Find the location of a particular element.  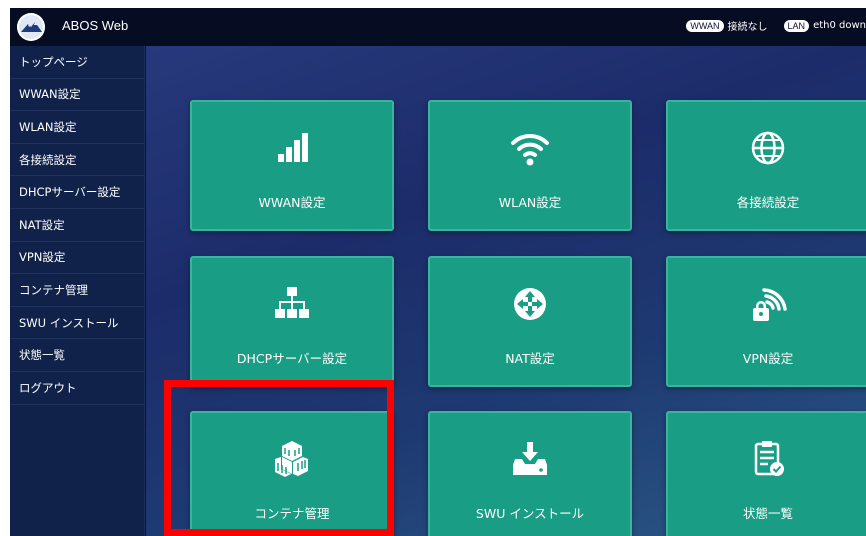

download-tray-icon is located at coordinates (530, 459).